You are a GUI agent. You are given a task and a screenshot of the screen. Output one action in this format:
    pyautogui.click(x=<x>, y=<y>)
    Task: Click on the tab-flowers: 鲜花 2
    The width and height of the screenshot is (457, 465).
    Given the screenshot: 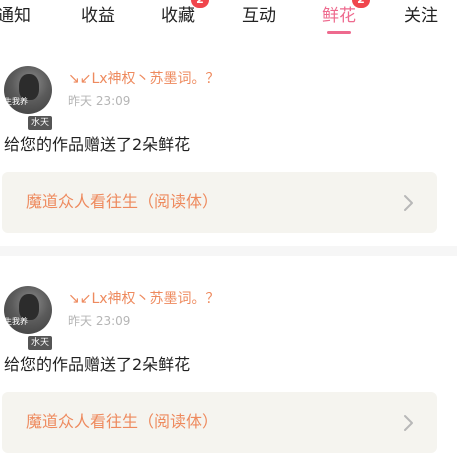 What is the action you would take?
    pyautogui.click(x=346, y=17)
    